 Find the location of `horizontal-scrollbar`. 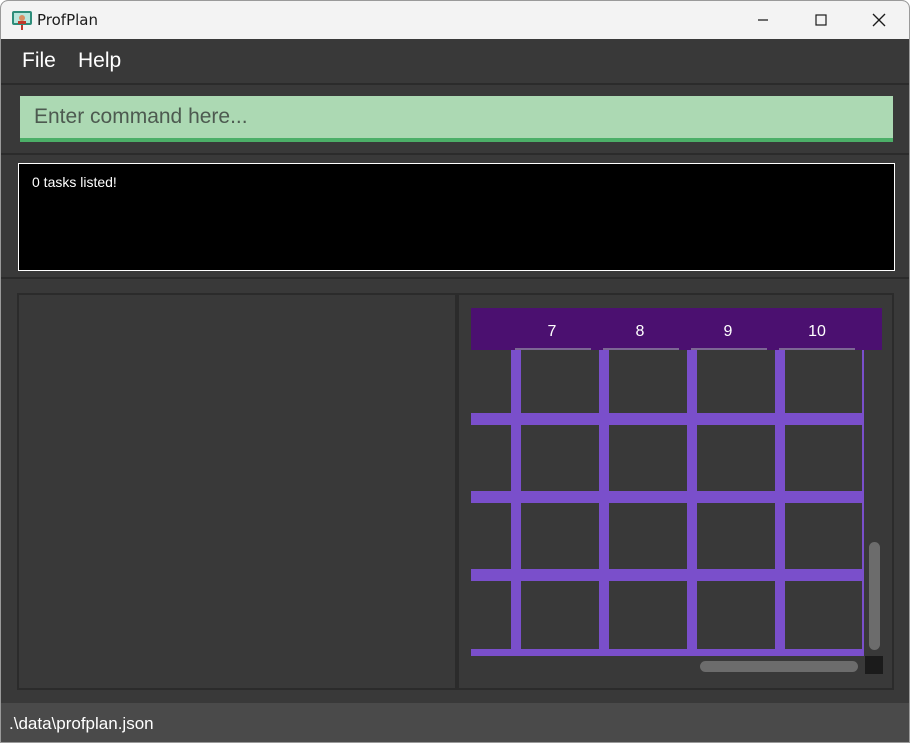

horizontal-scrollbar is located at coordinates (779, 666).